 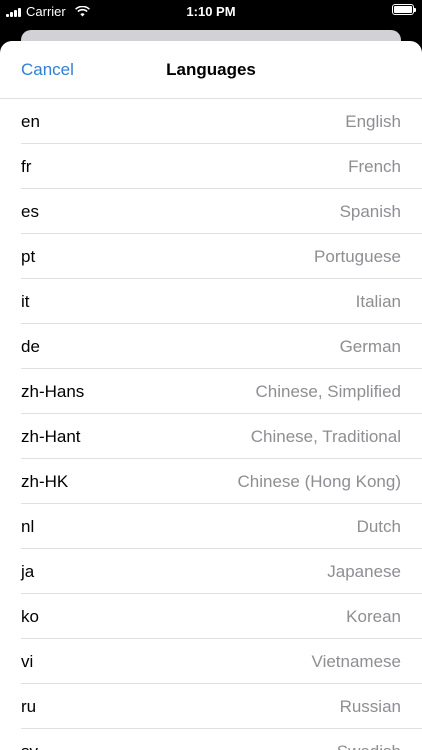 I want to click on language-name: Italian, so click(x=378, y=301).